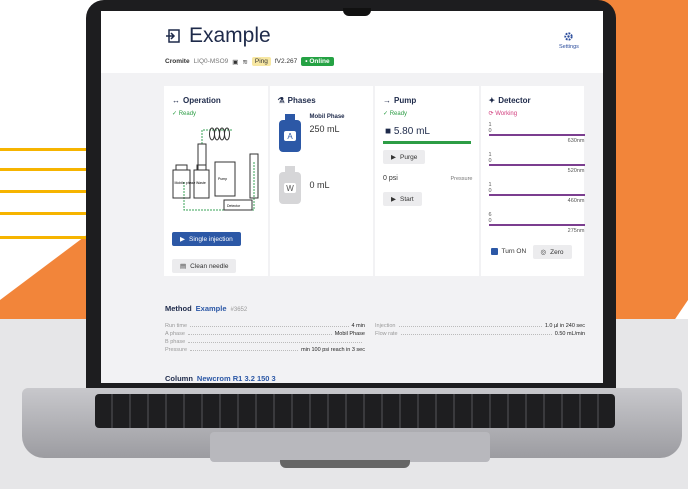  Describe the element at coordinates (185, 183) in the screenshot. I see `schematic-label: Mobile phase` at that location.